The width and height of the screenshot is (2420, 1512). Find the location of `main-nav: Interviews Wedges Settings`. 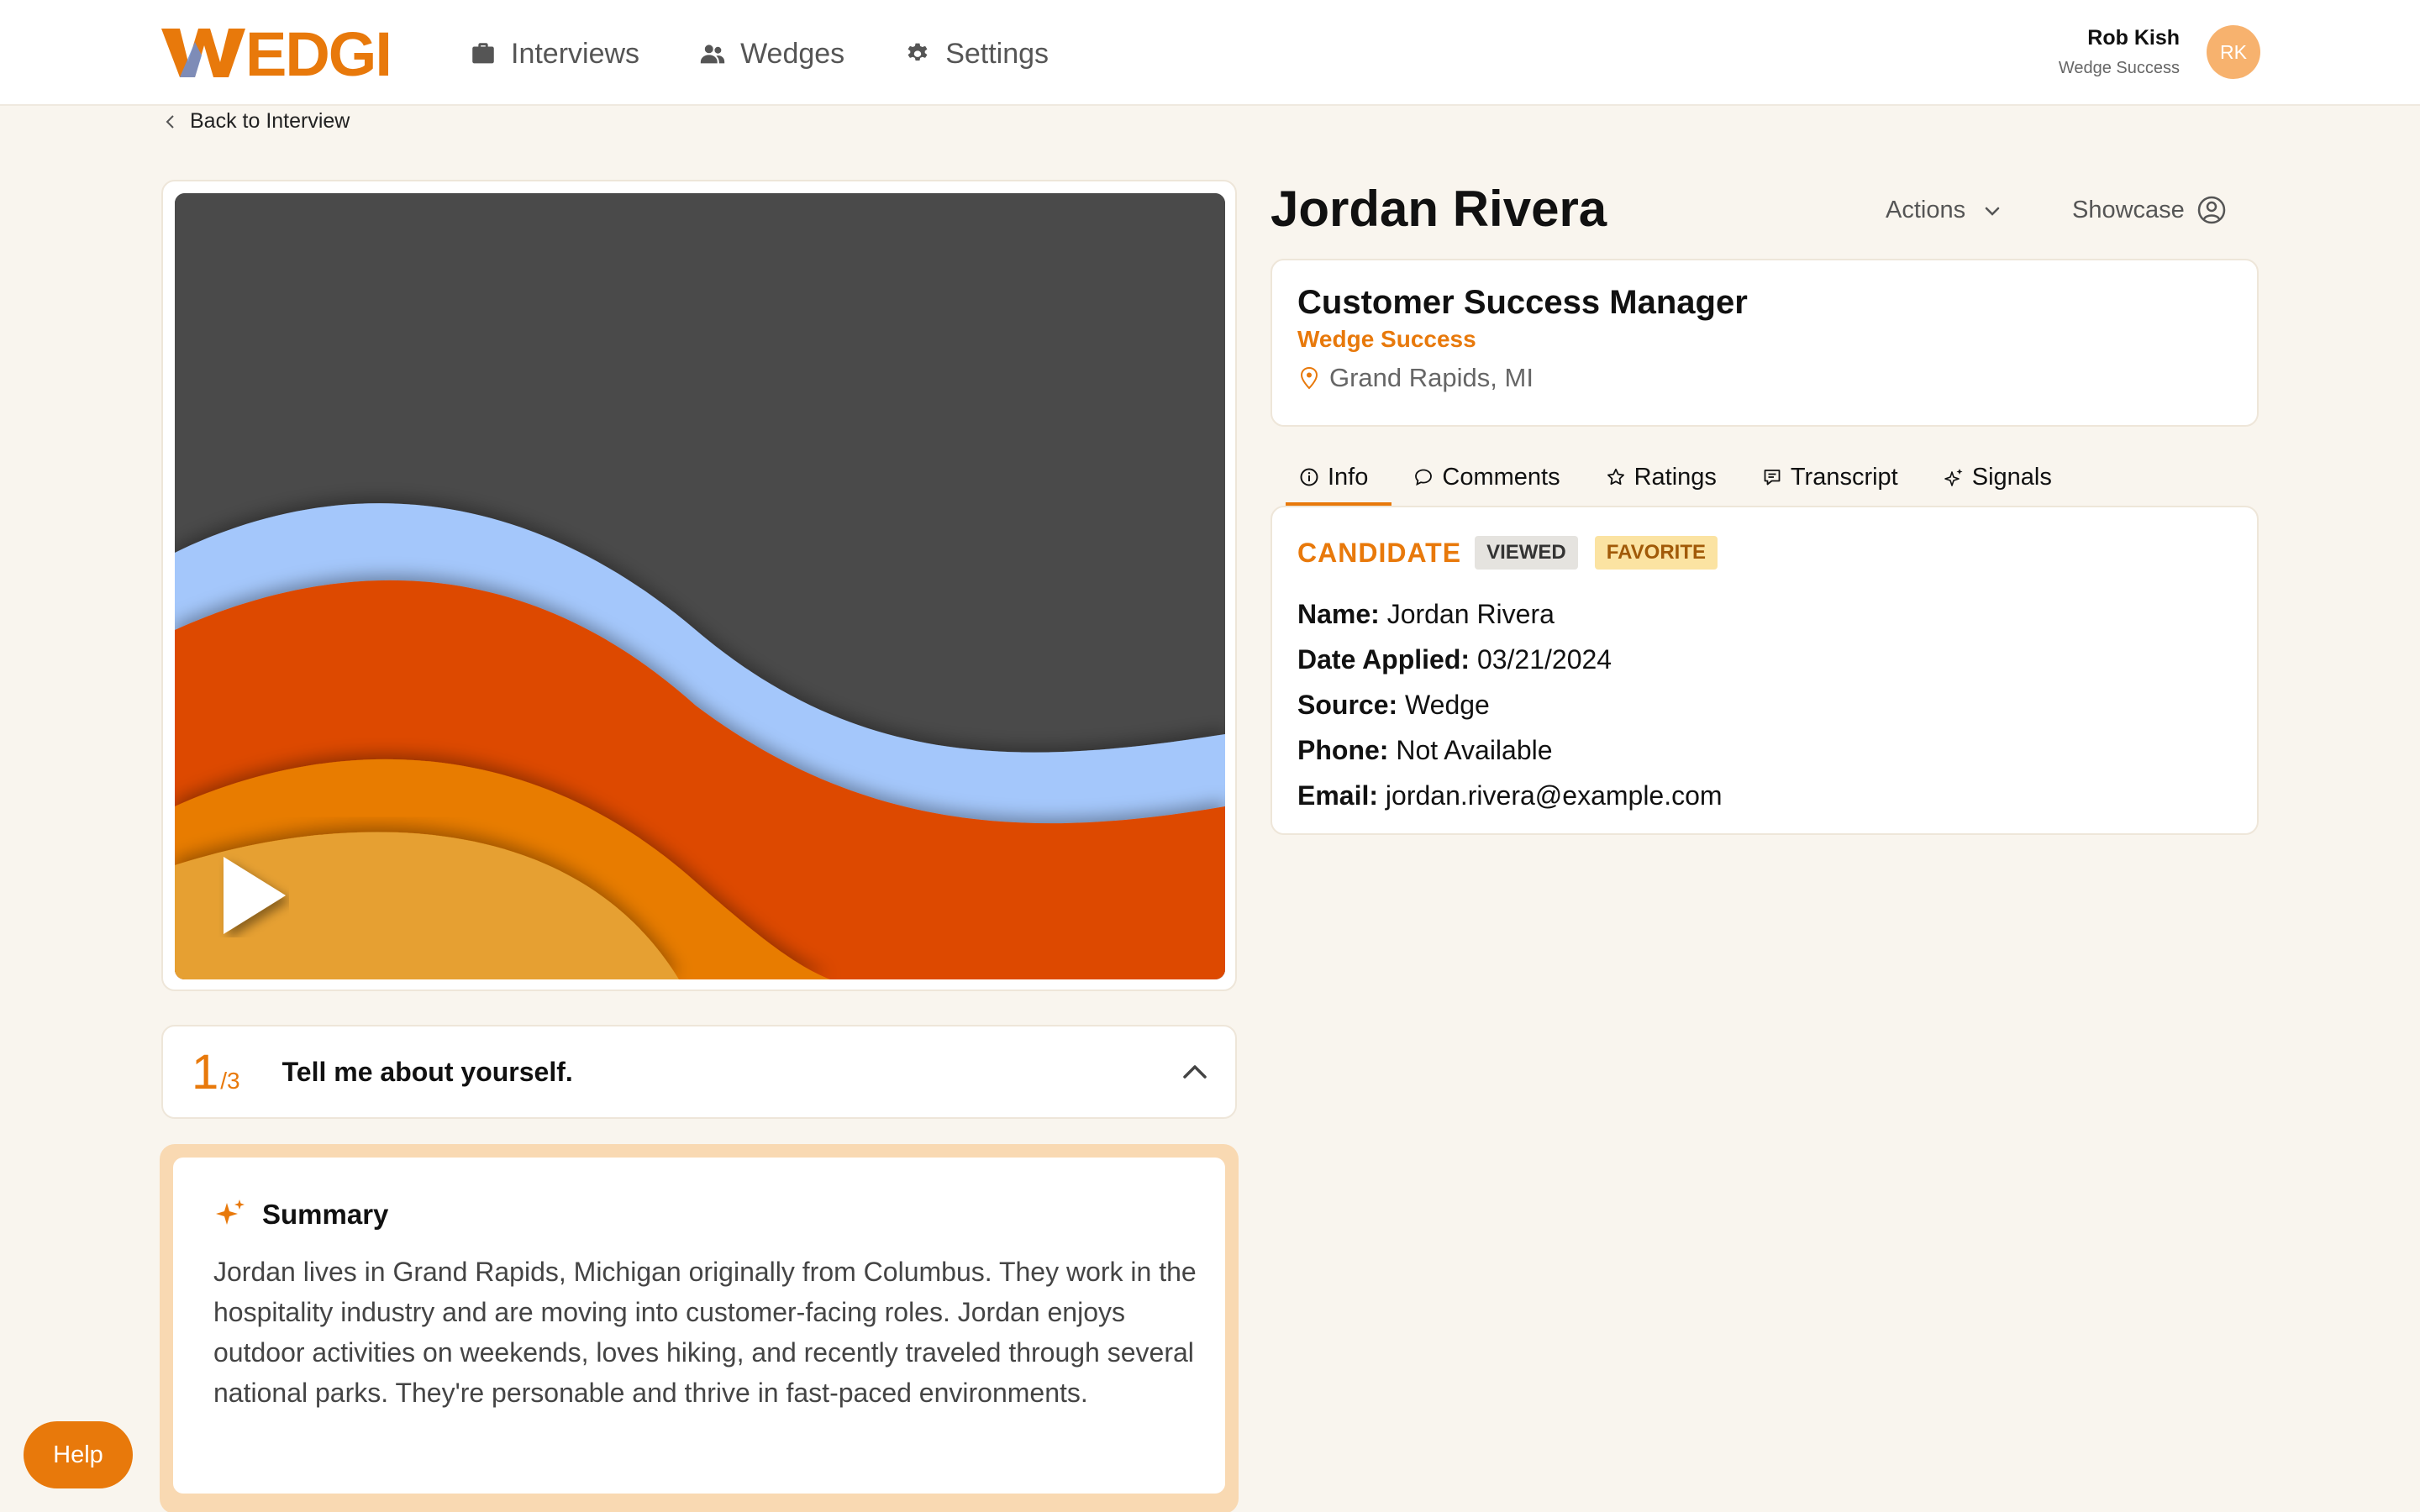

main-nav: Interviews Wedges Settings is located at coordinates (759, 54).